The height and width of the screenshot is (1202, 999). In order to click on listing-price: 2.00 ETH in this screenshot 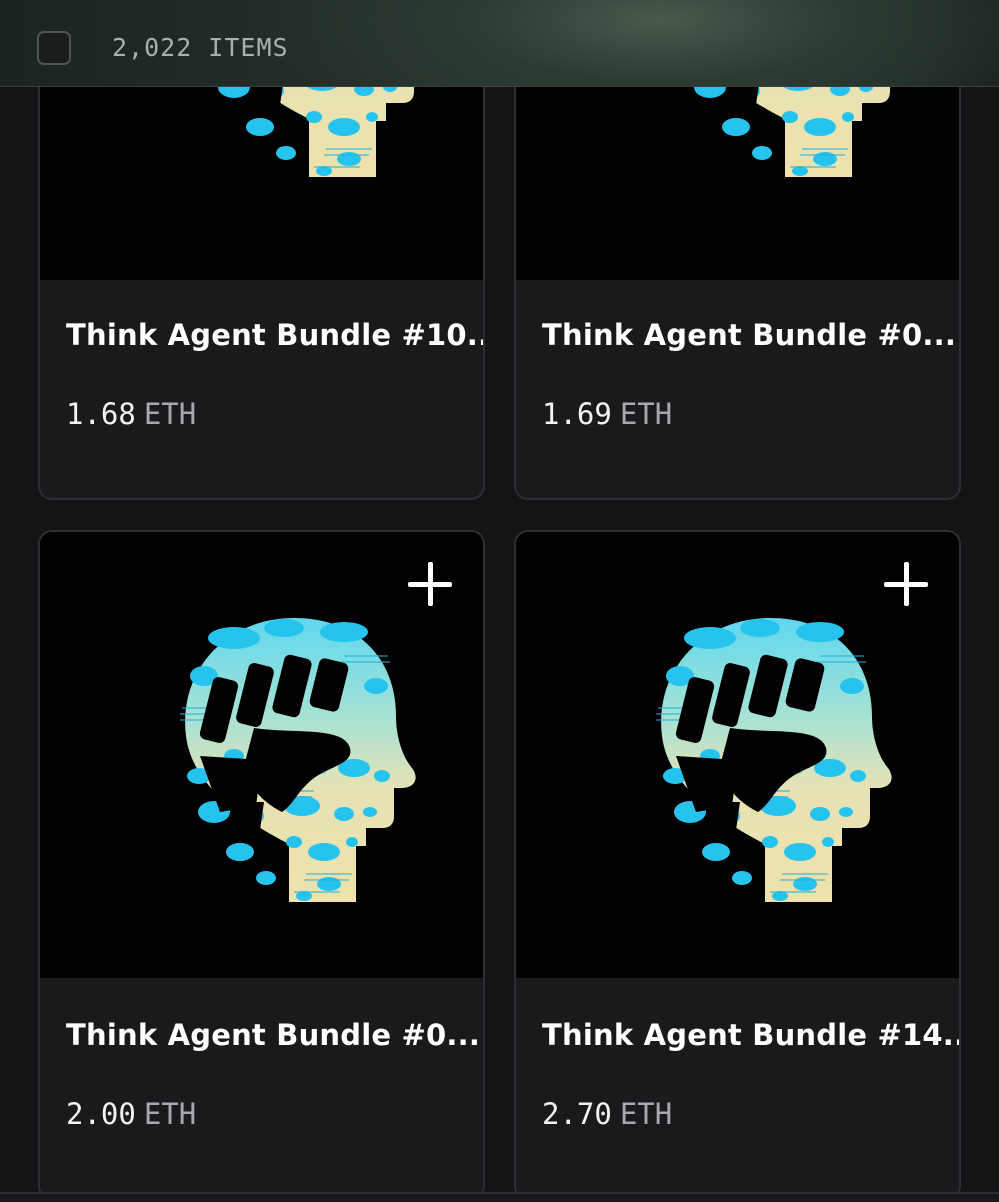, I will do `click(131, 1114)`.